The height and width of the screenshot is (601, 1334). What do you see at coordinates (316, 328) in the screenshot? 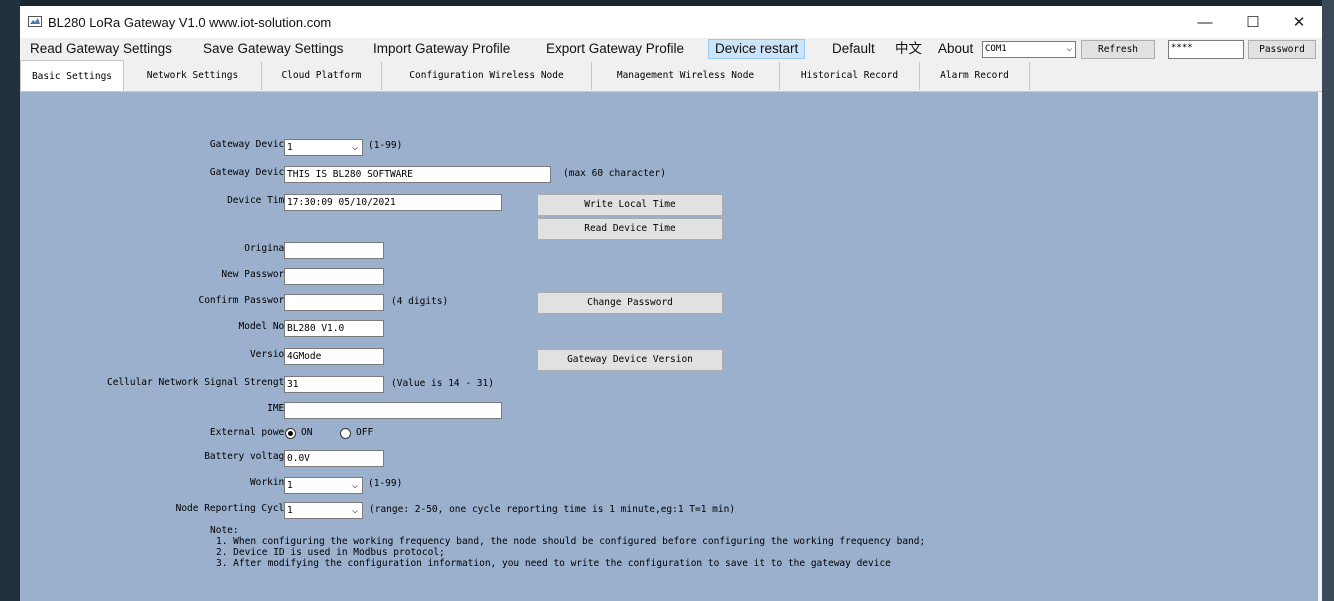
I see `model-no-value: BL280 V1.0` at bounding box center [316, 328].